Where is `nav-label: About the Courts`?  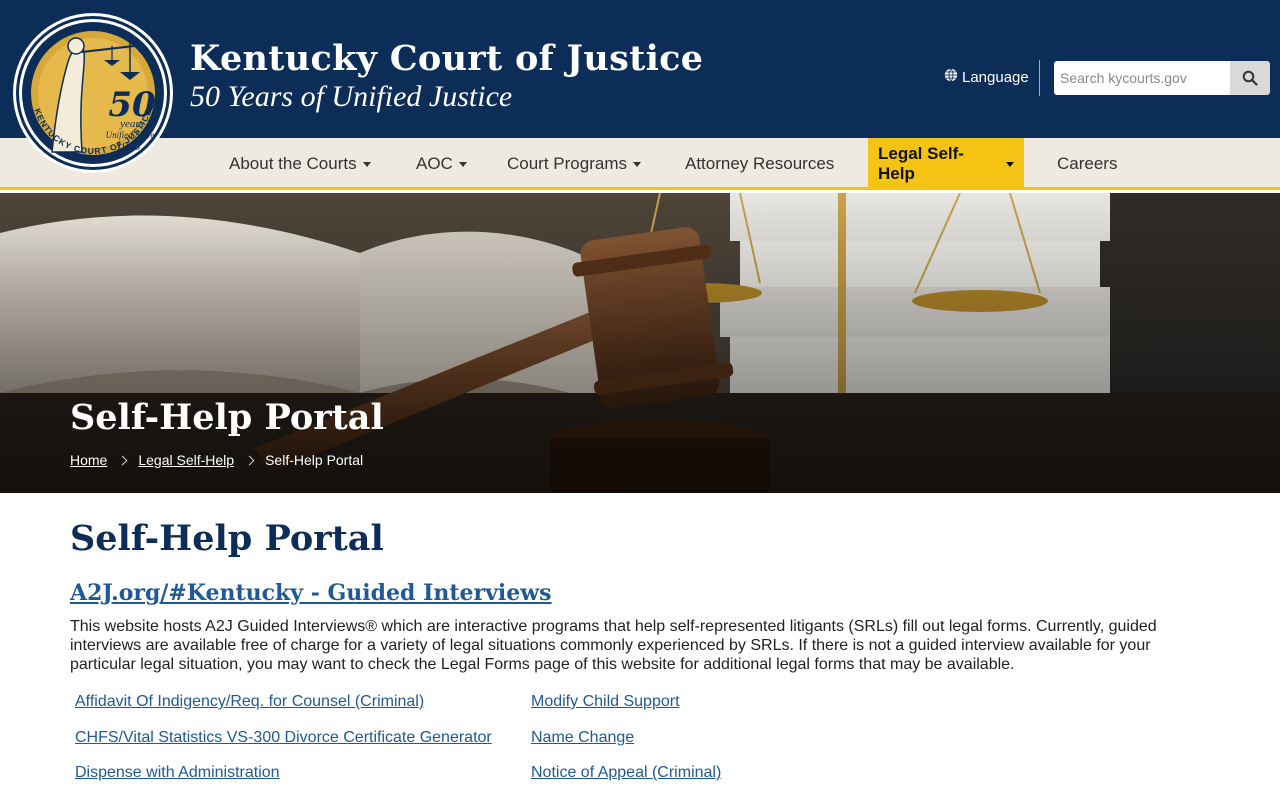 nav-label: About the Courts is located at coordinates (293, 163).